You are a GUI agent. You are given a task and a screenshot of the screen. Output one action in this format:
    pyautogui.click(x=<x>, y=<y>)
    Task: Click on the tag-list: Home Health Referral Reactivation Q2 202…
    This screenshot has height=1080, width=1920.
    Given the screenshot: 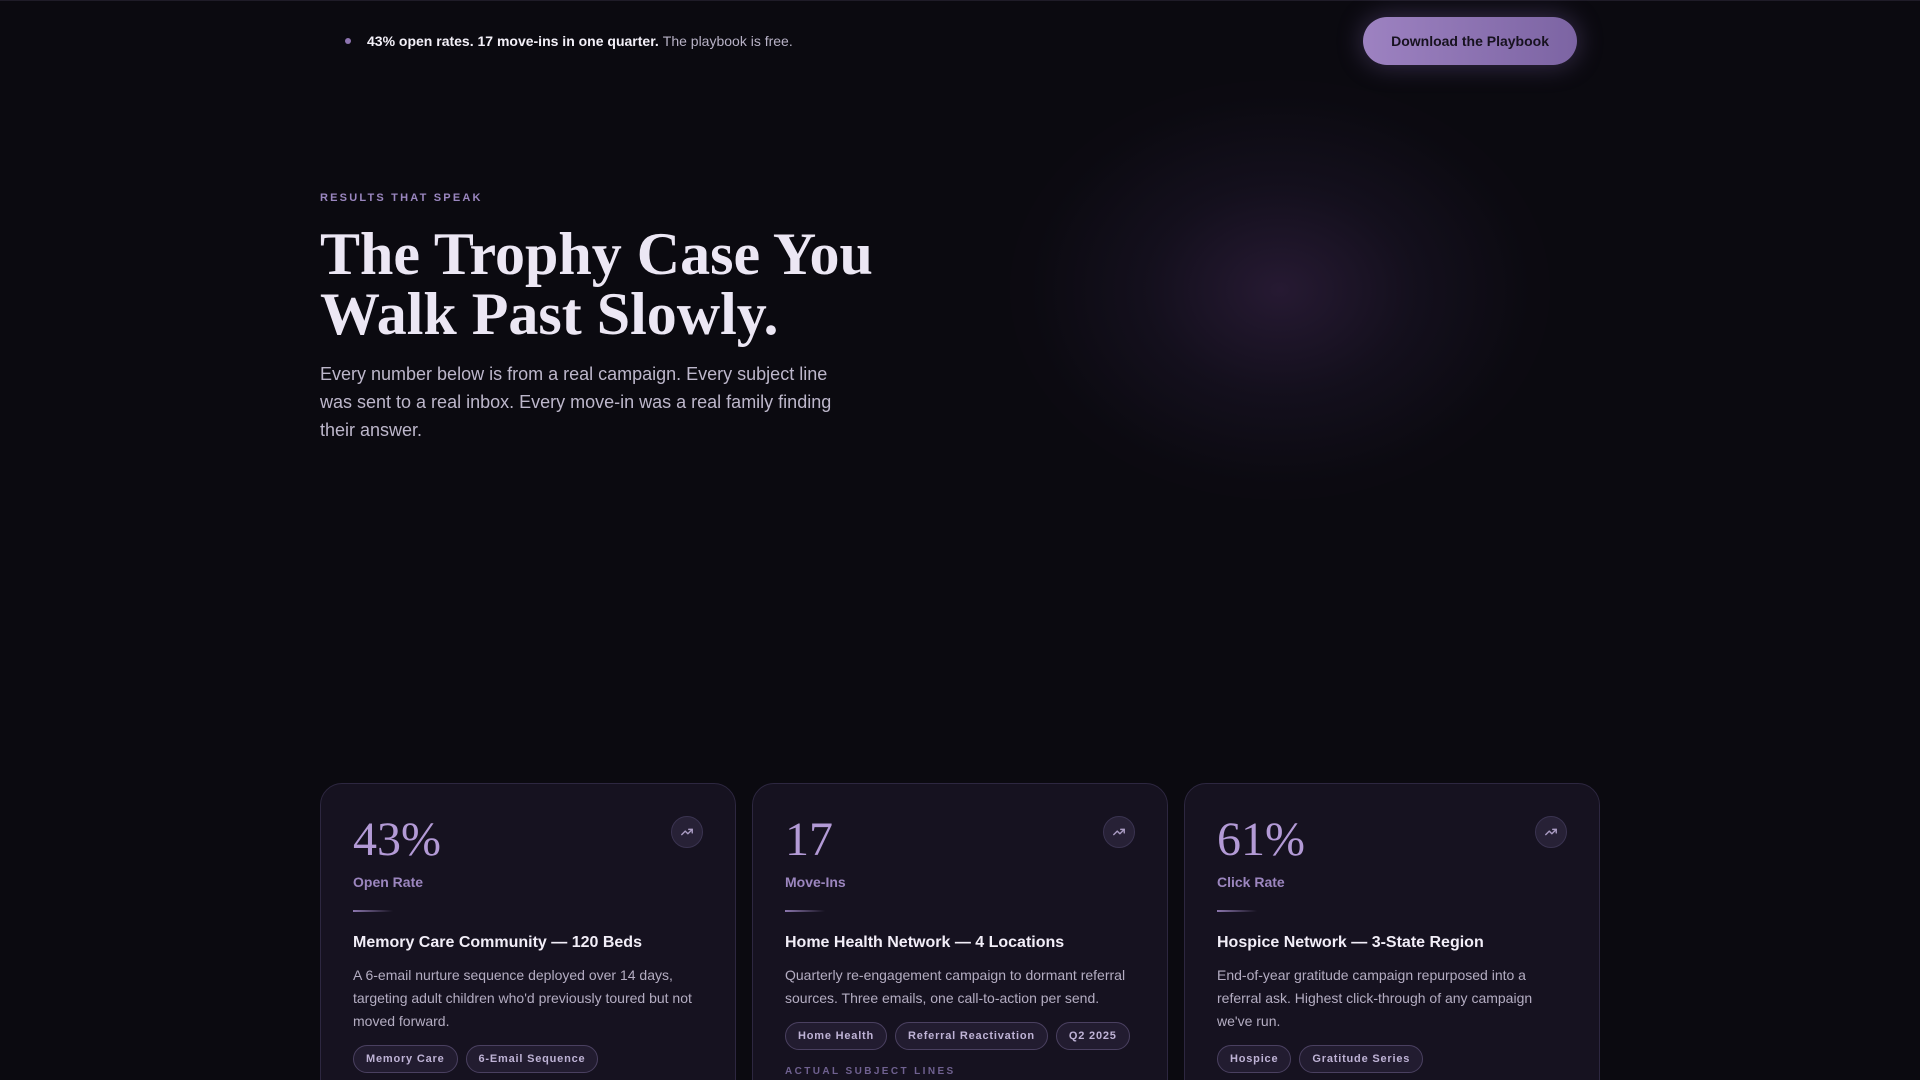 What is the action you would take?
    pyautogui.click(x=960, y=1036)
    